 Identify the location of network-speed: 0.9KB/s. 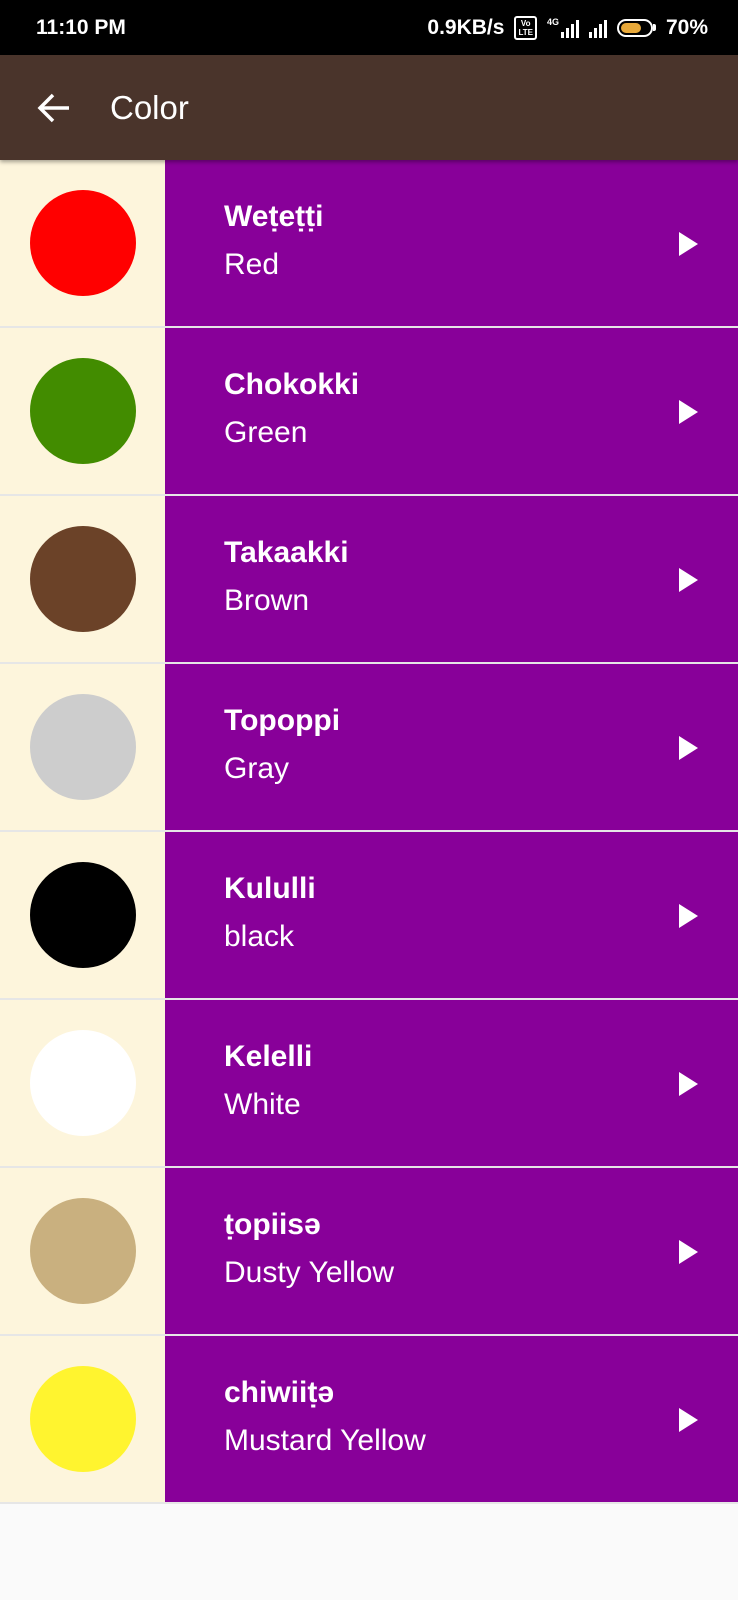
(466, 27).